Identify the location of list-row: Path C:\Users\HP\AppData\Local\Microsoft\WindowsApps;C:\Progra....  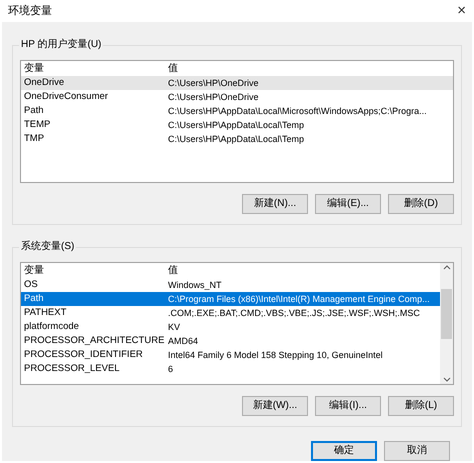
(237, 111).